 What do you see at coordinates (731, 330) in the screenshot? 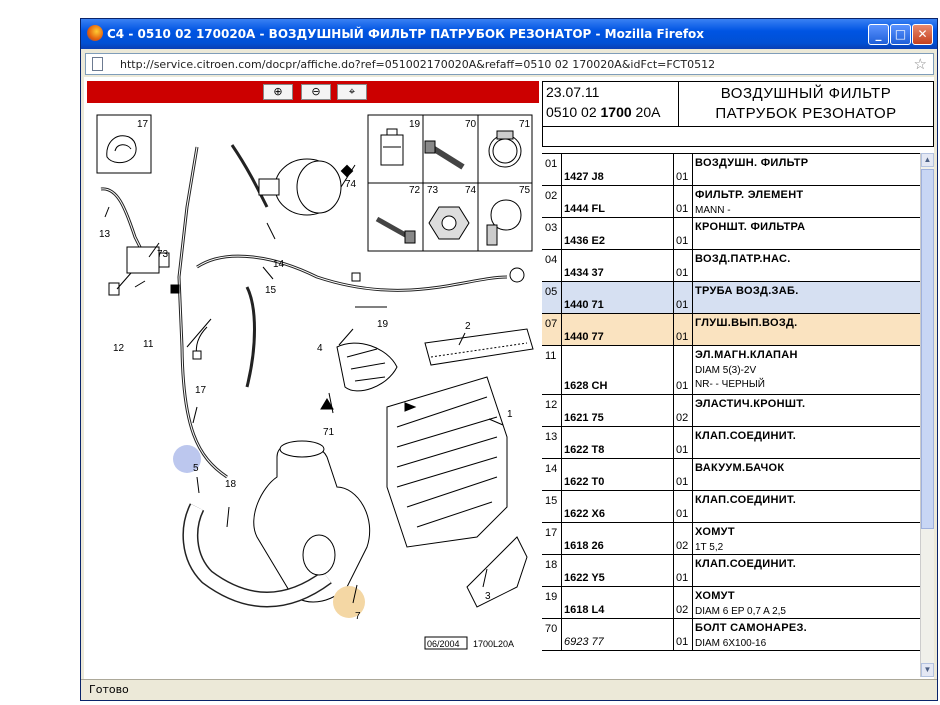
I see `table-row: 07 1440 77 01 ГЛУШ.ВЫП.ВОЗД.` at bounding box center [731, 330].